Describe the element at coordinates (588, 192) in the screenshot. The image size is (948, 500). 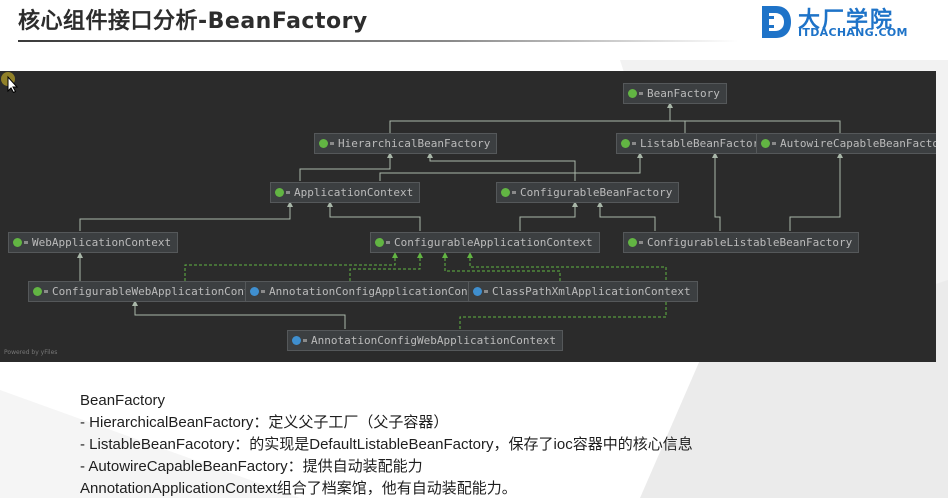
I see `node-configurable-bean-factory: ConfigurableBeanFactory` at that location.